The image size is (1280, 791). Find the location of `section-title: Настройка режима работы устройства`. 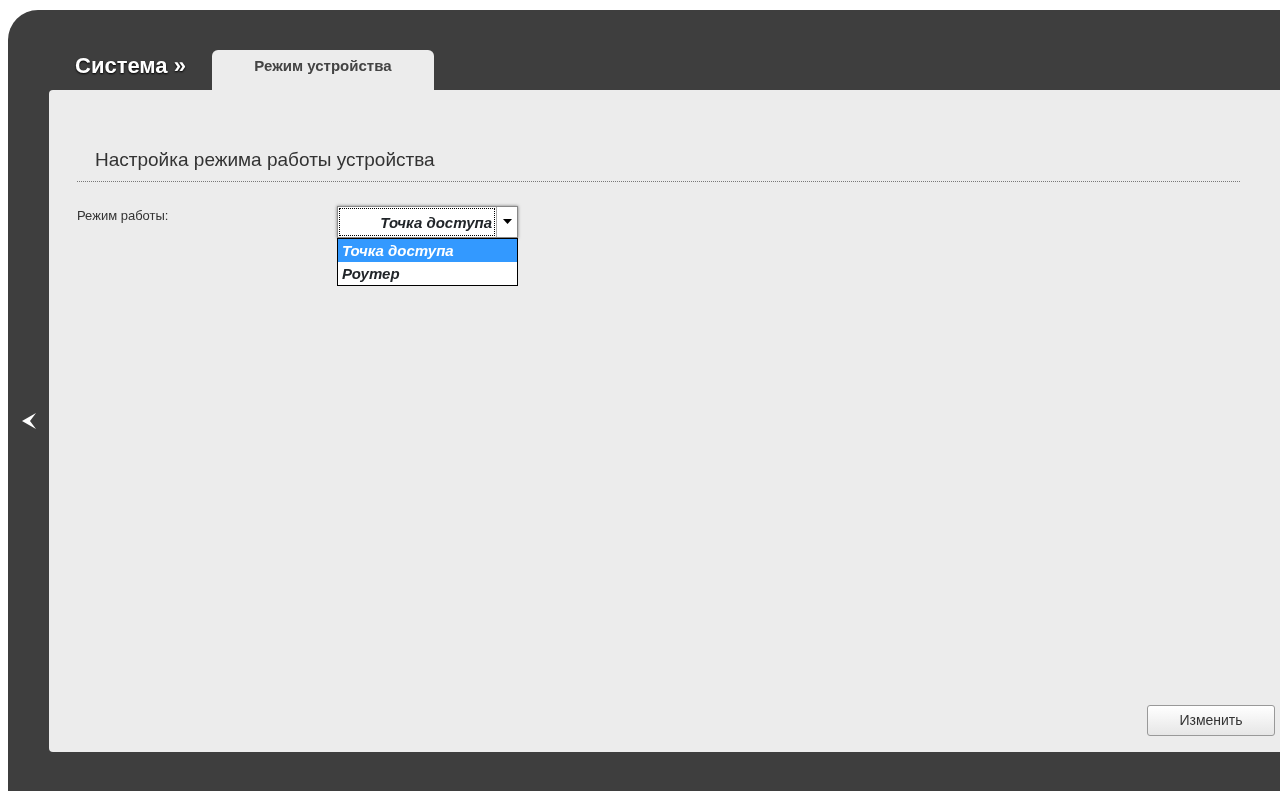

section-title: Настройка режима работы устройства is located at coordinates (658, 164).